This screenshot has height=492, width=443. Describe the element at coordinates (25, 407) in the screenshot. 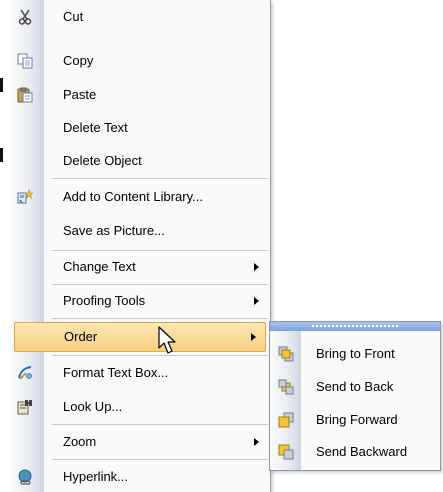

I see `look-up-icon` at that location.